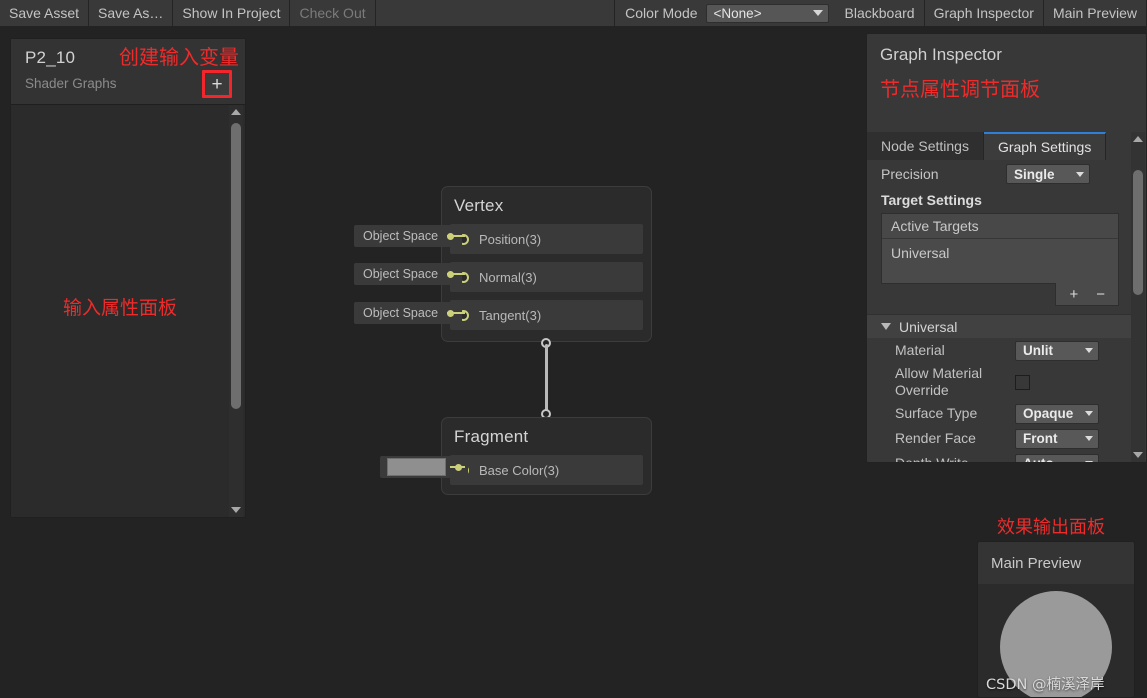 The image size is (1147, 698). What do you see at coordinates (1034, 174) in the screenshot?
I see `precision-value: Single` at bounding box center [1034, 174].